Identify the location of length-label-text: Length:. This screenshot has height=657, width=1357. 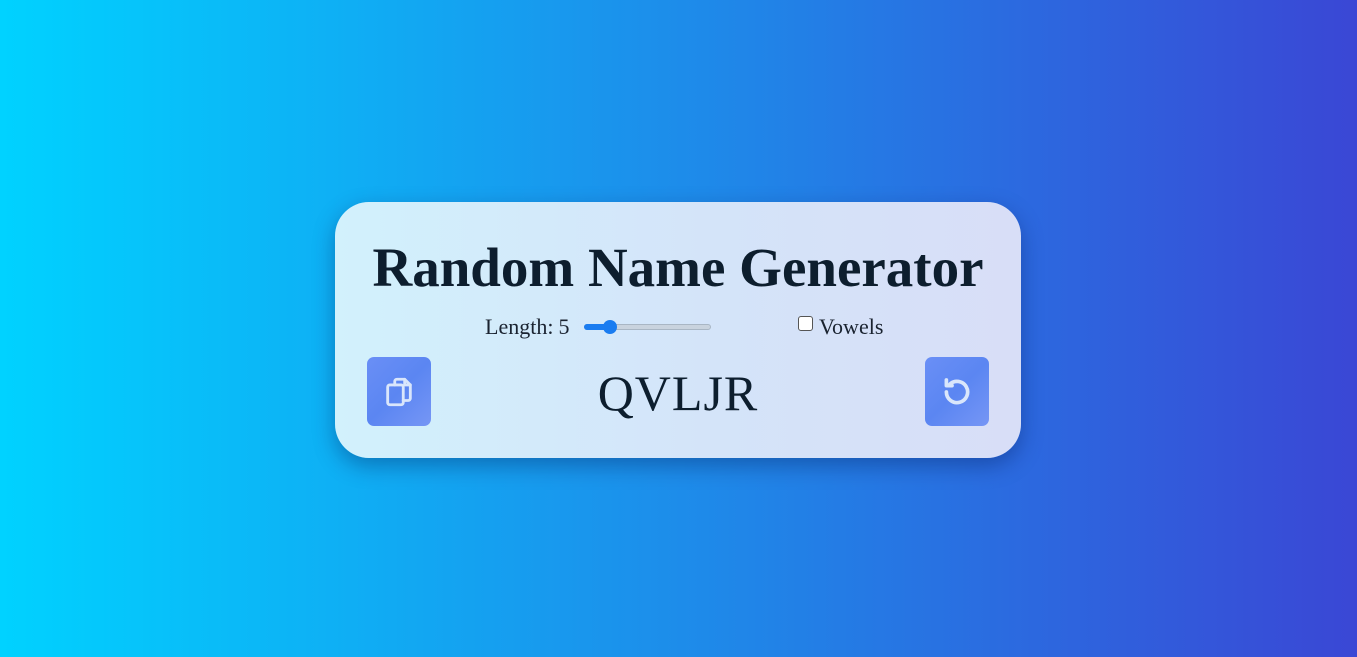
(519, 326).